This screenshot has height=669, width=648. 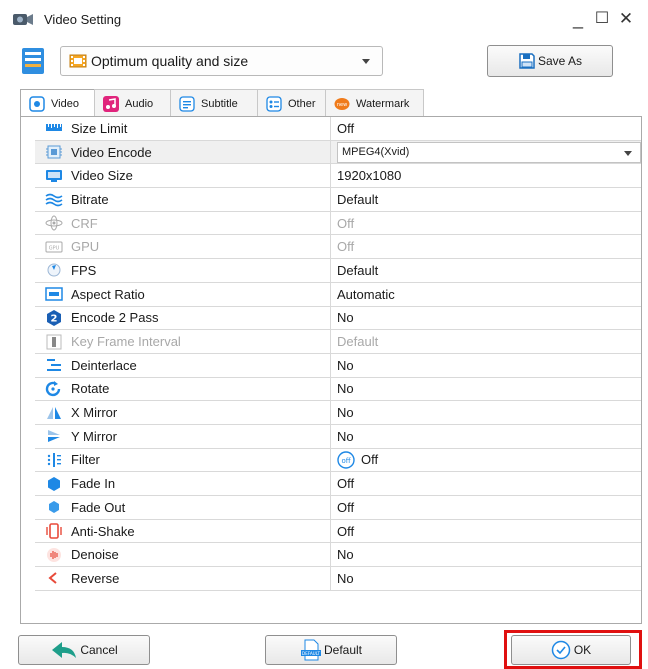 I want to click on rotate-icon, so click(x=54, y=388).